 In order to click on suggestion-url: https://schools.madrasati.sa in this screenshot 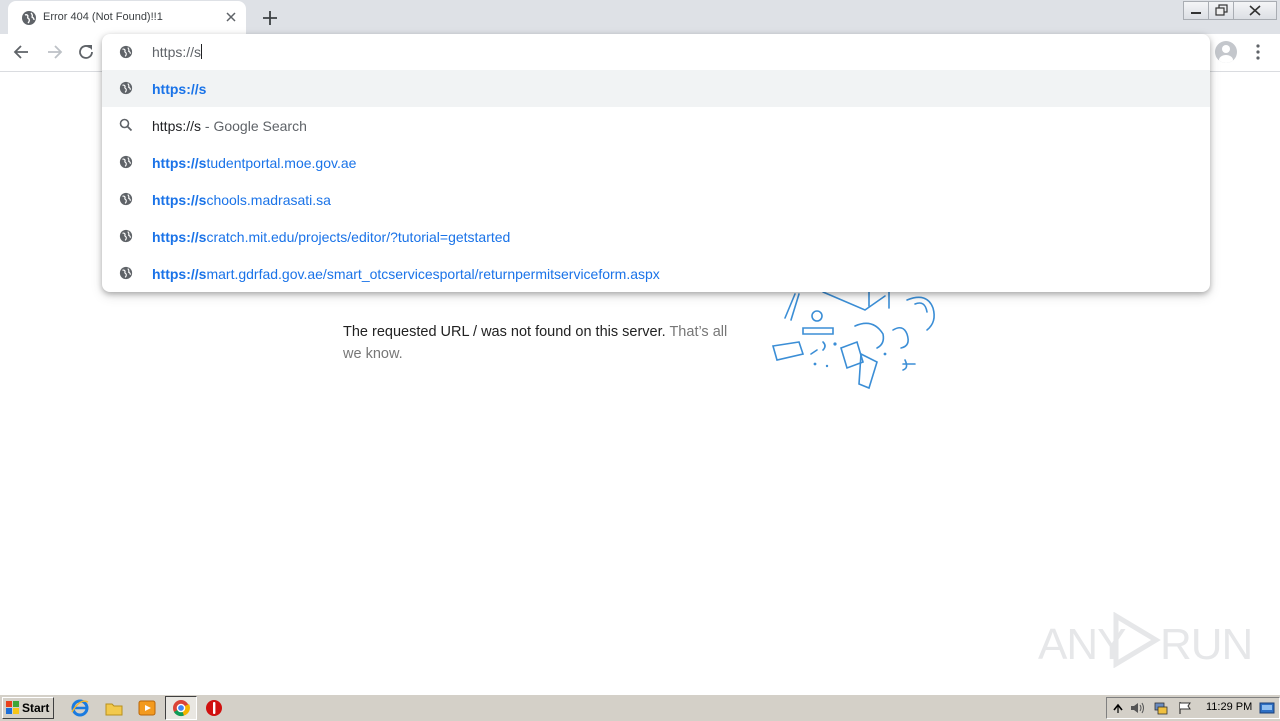, I will do `click(241, 200)`.